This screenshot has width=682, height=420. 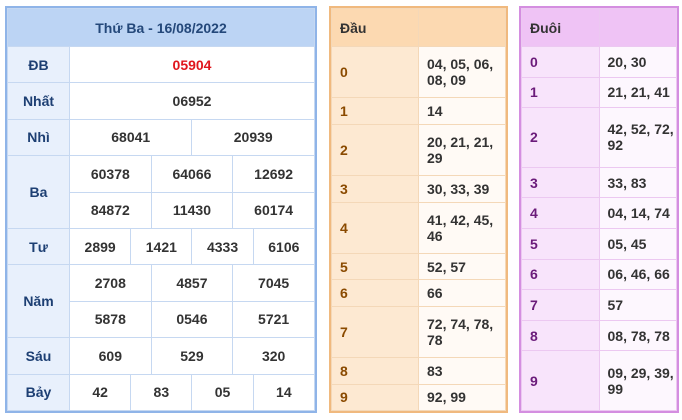 I want to click on prize-ba-number: 11430, so click(x=192, y=210).